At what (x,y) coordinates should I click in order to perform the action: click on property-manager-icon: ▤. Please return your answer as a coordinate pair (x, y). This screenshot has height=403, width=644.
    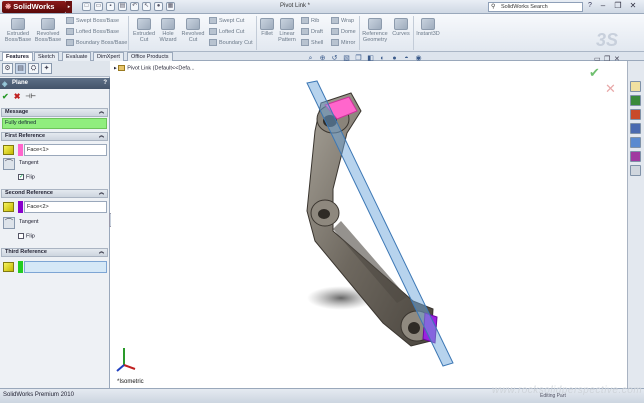
    Looking at the image, I should click on (20, 68).